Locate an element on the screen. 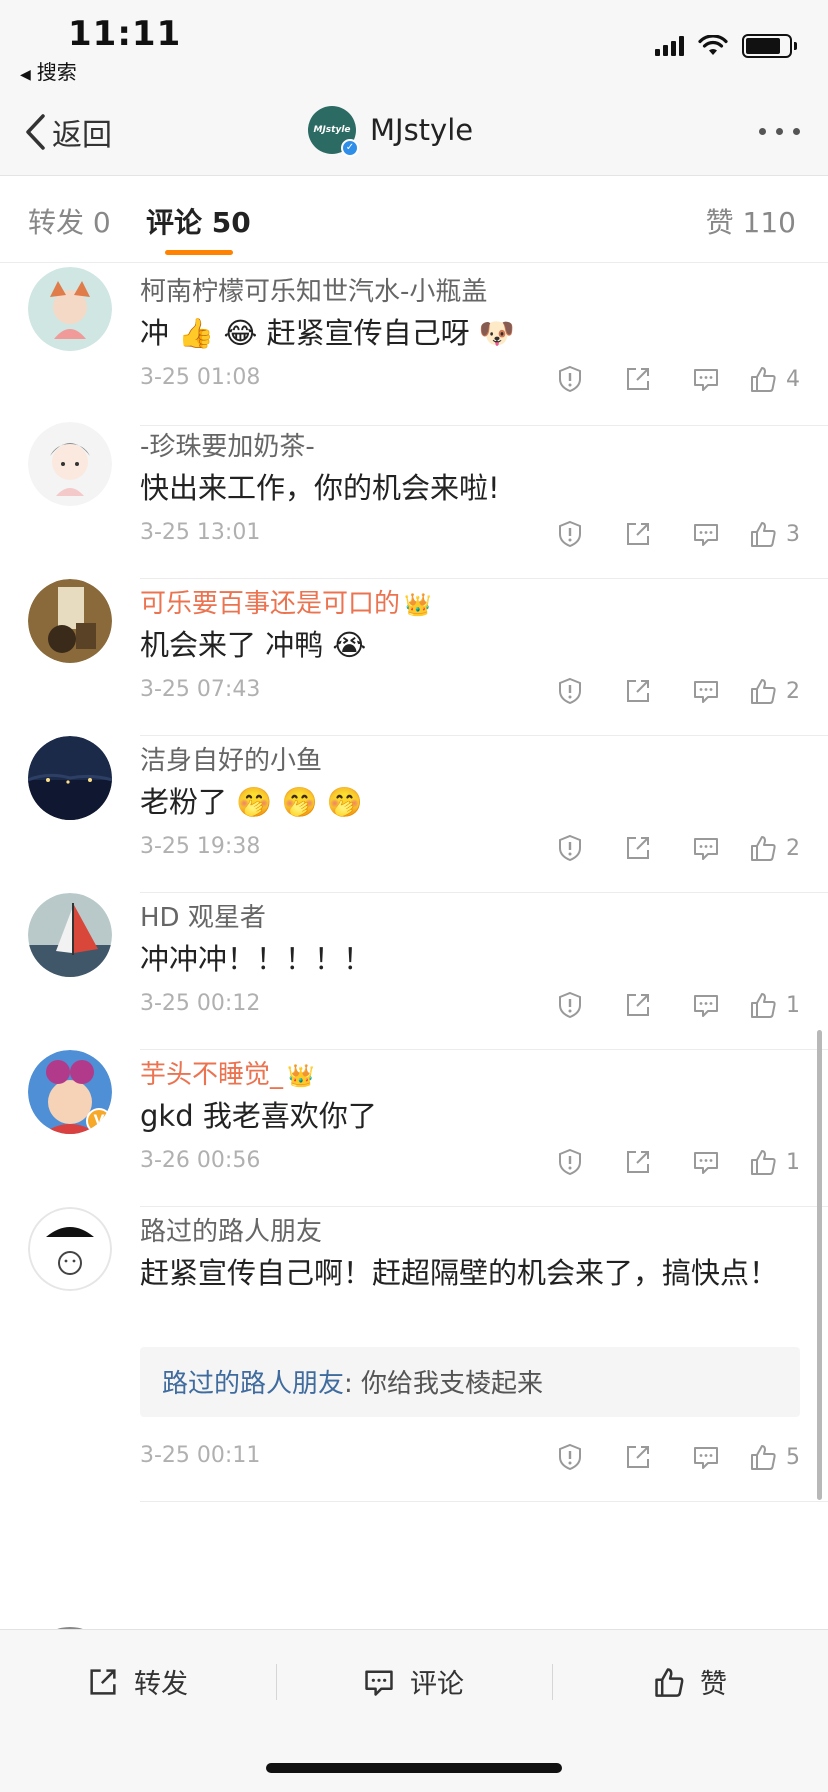  tab-repost: 转发 0 is located at coordinates (69, 221).